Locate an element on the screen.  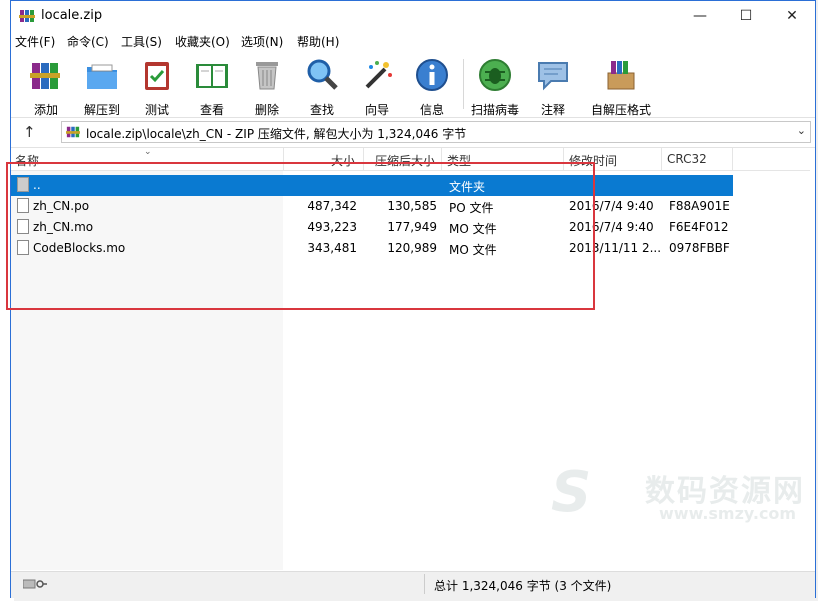
trash-icon is located at coordinates (267, 76).